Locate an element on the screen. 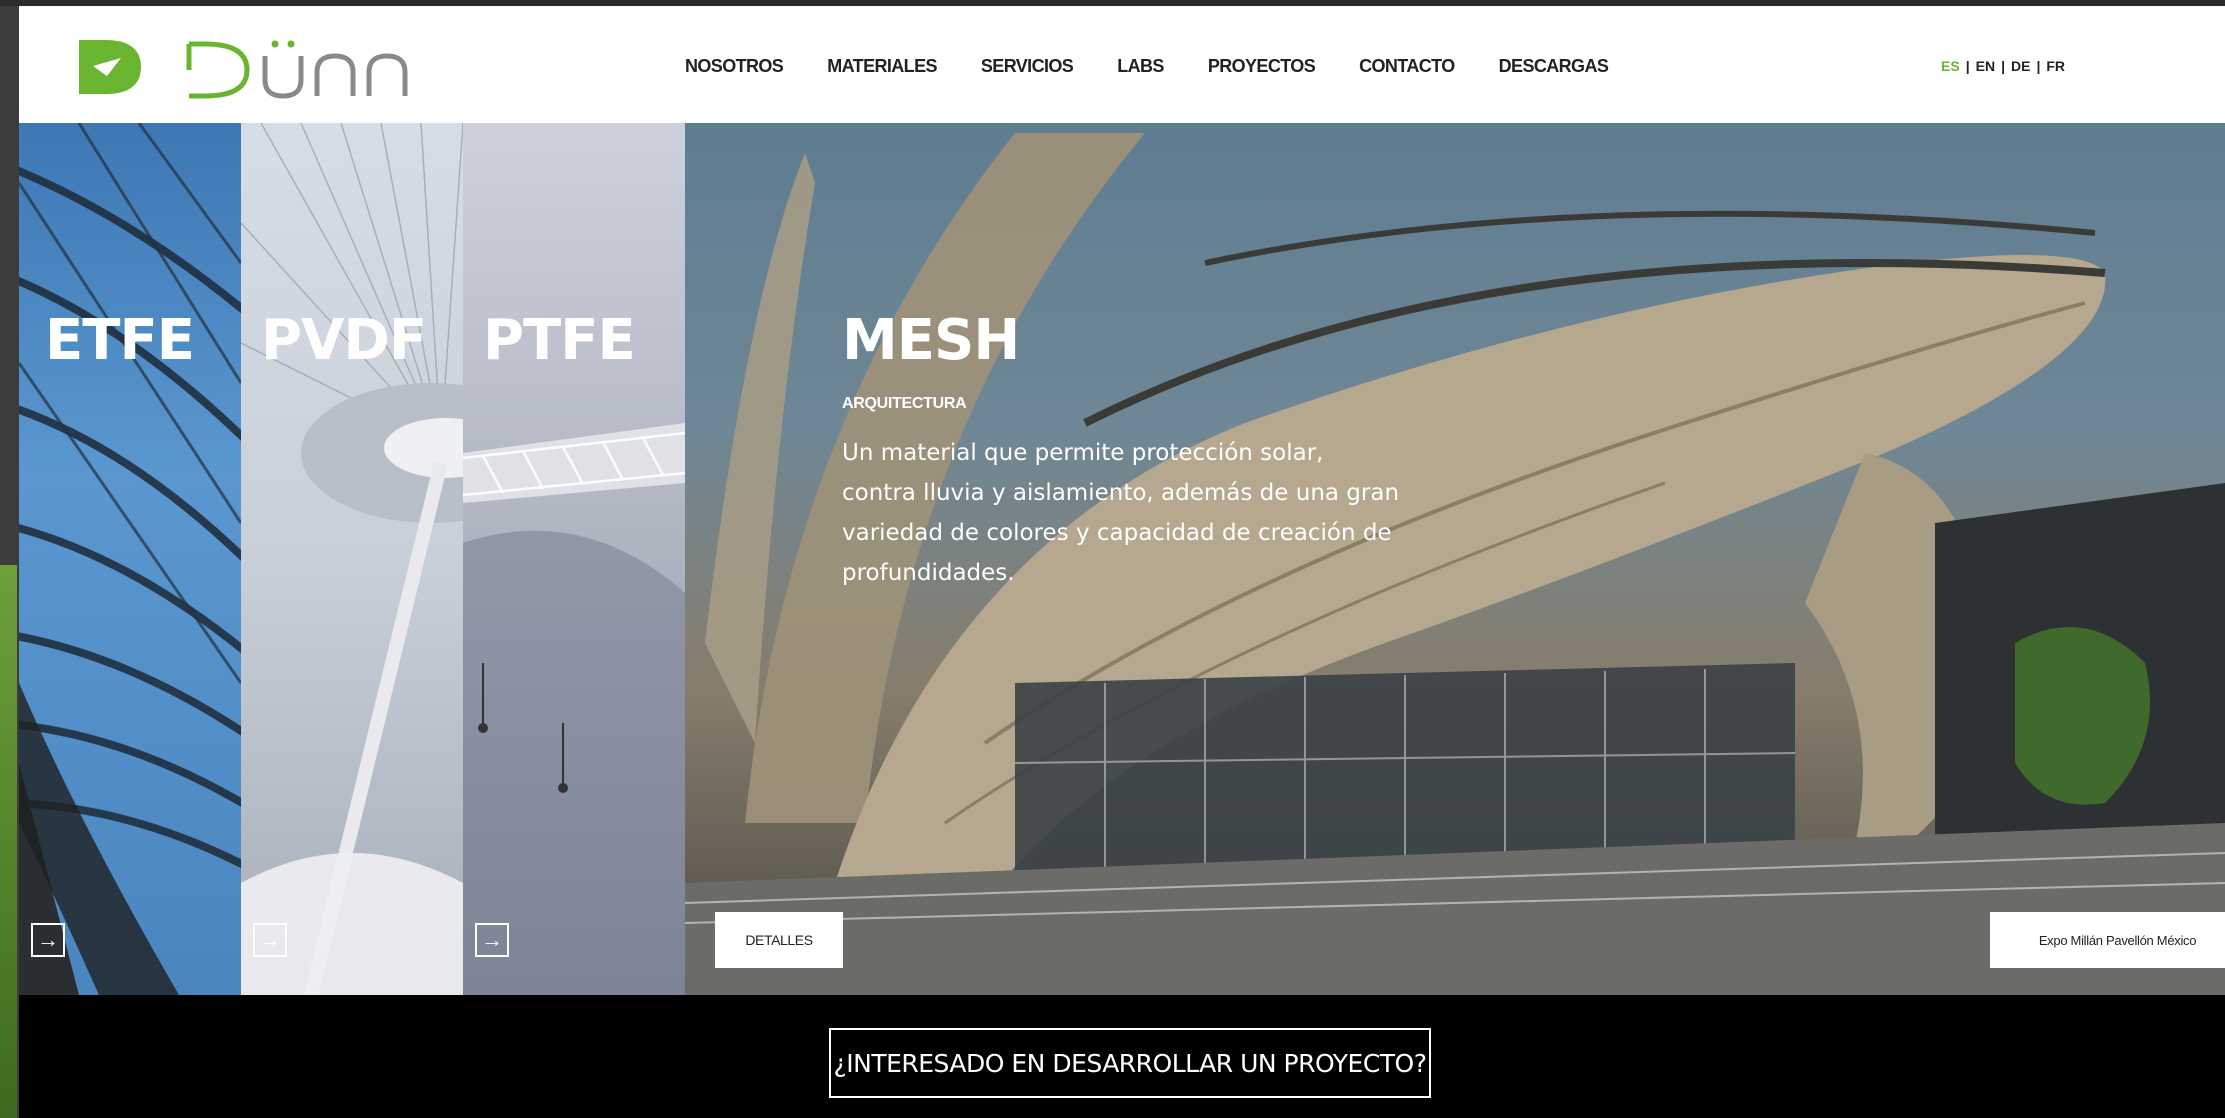 This screenshot has width=2225, height=1118. nav-item-materiales: MATERIALES is located at coordinates (882, 66).